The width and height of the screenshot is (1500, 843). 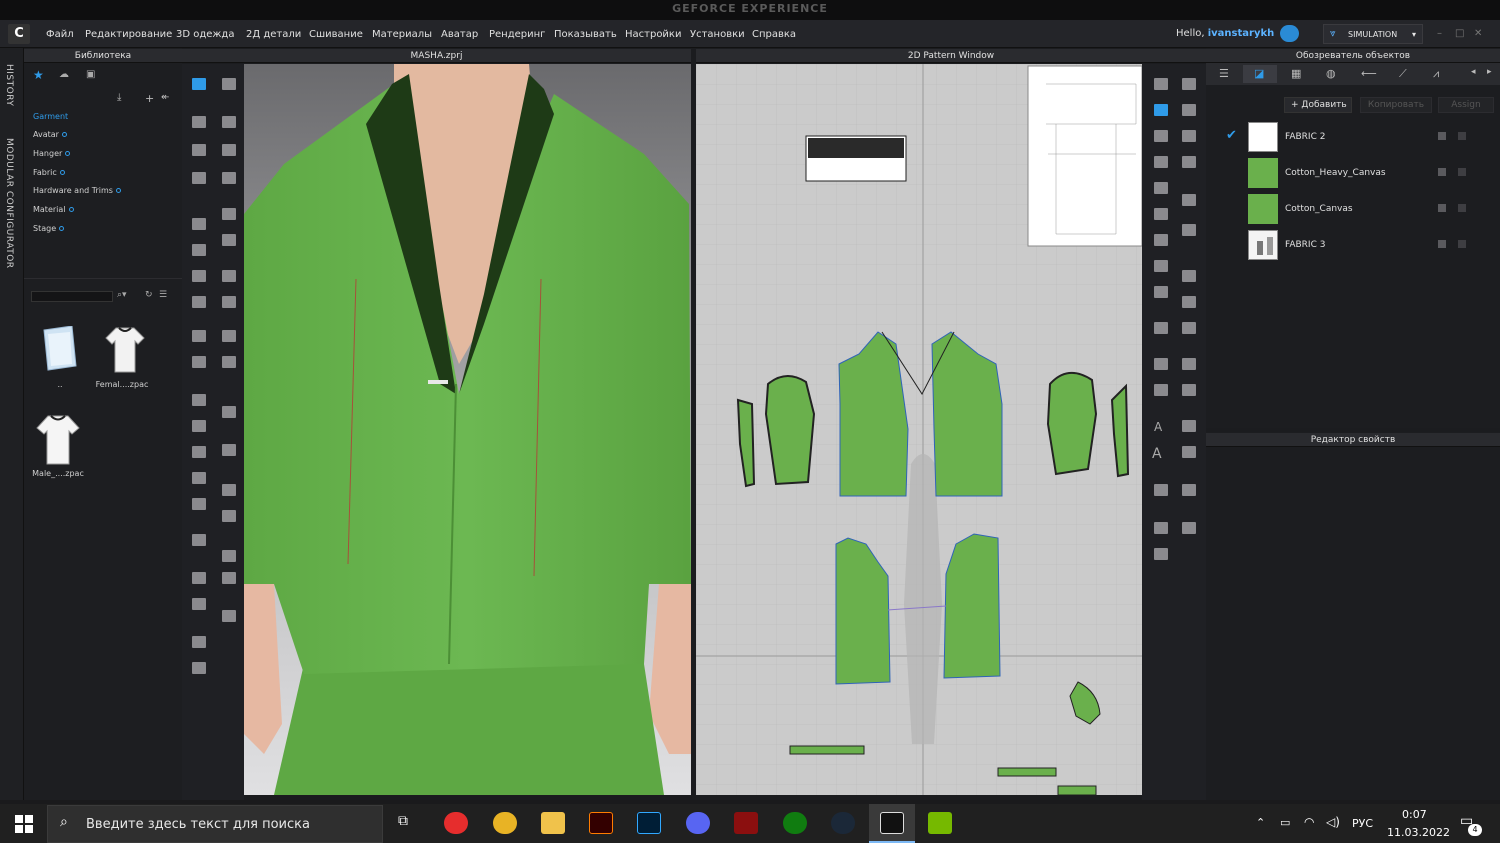 What do you see at coordinates (1489, 72) in the screenshot?
I see `tab-right-icon: ▸` at bounding box center [1489, 72].